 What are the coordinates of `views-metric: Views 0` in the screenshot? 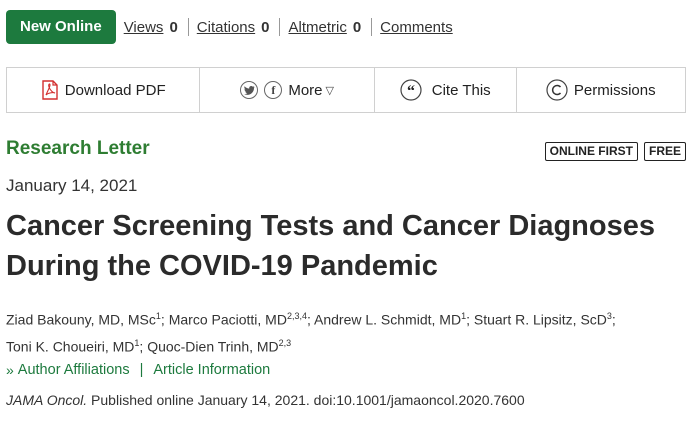 It's located at (151, 27).